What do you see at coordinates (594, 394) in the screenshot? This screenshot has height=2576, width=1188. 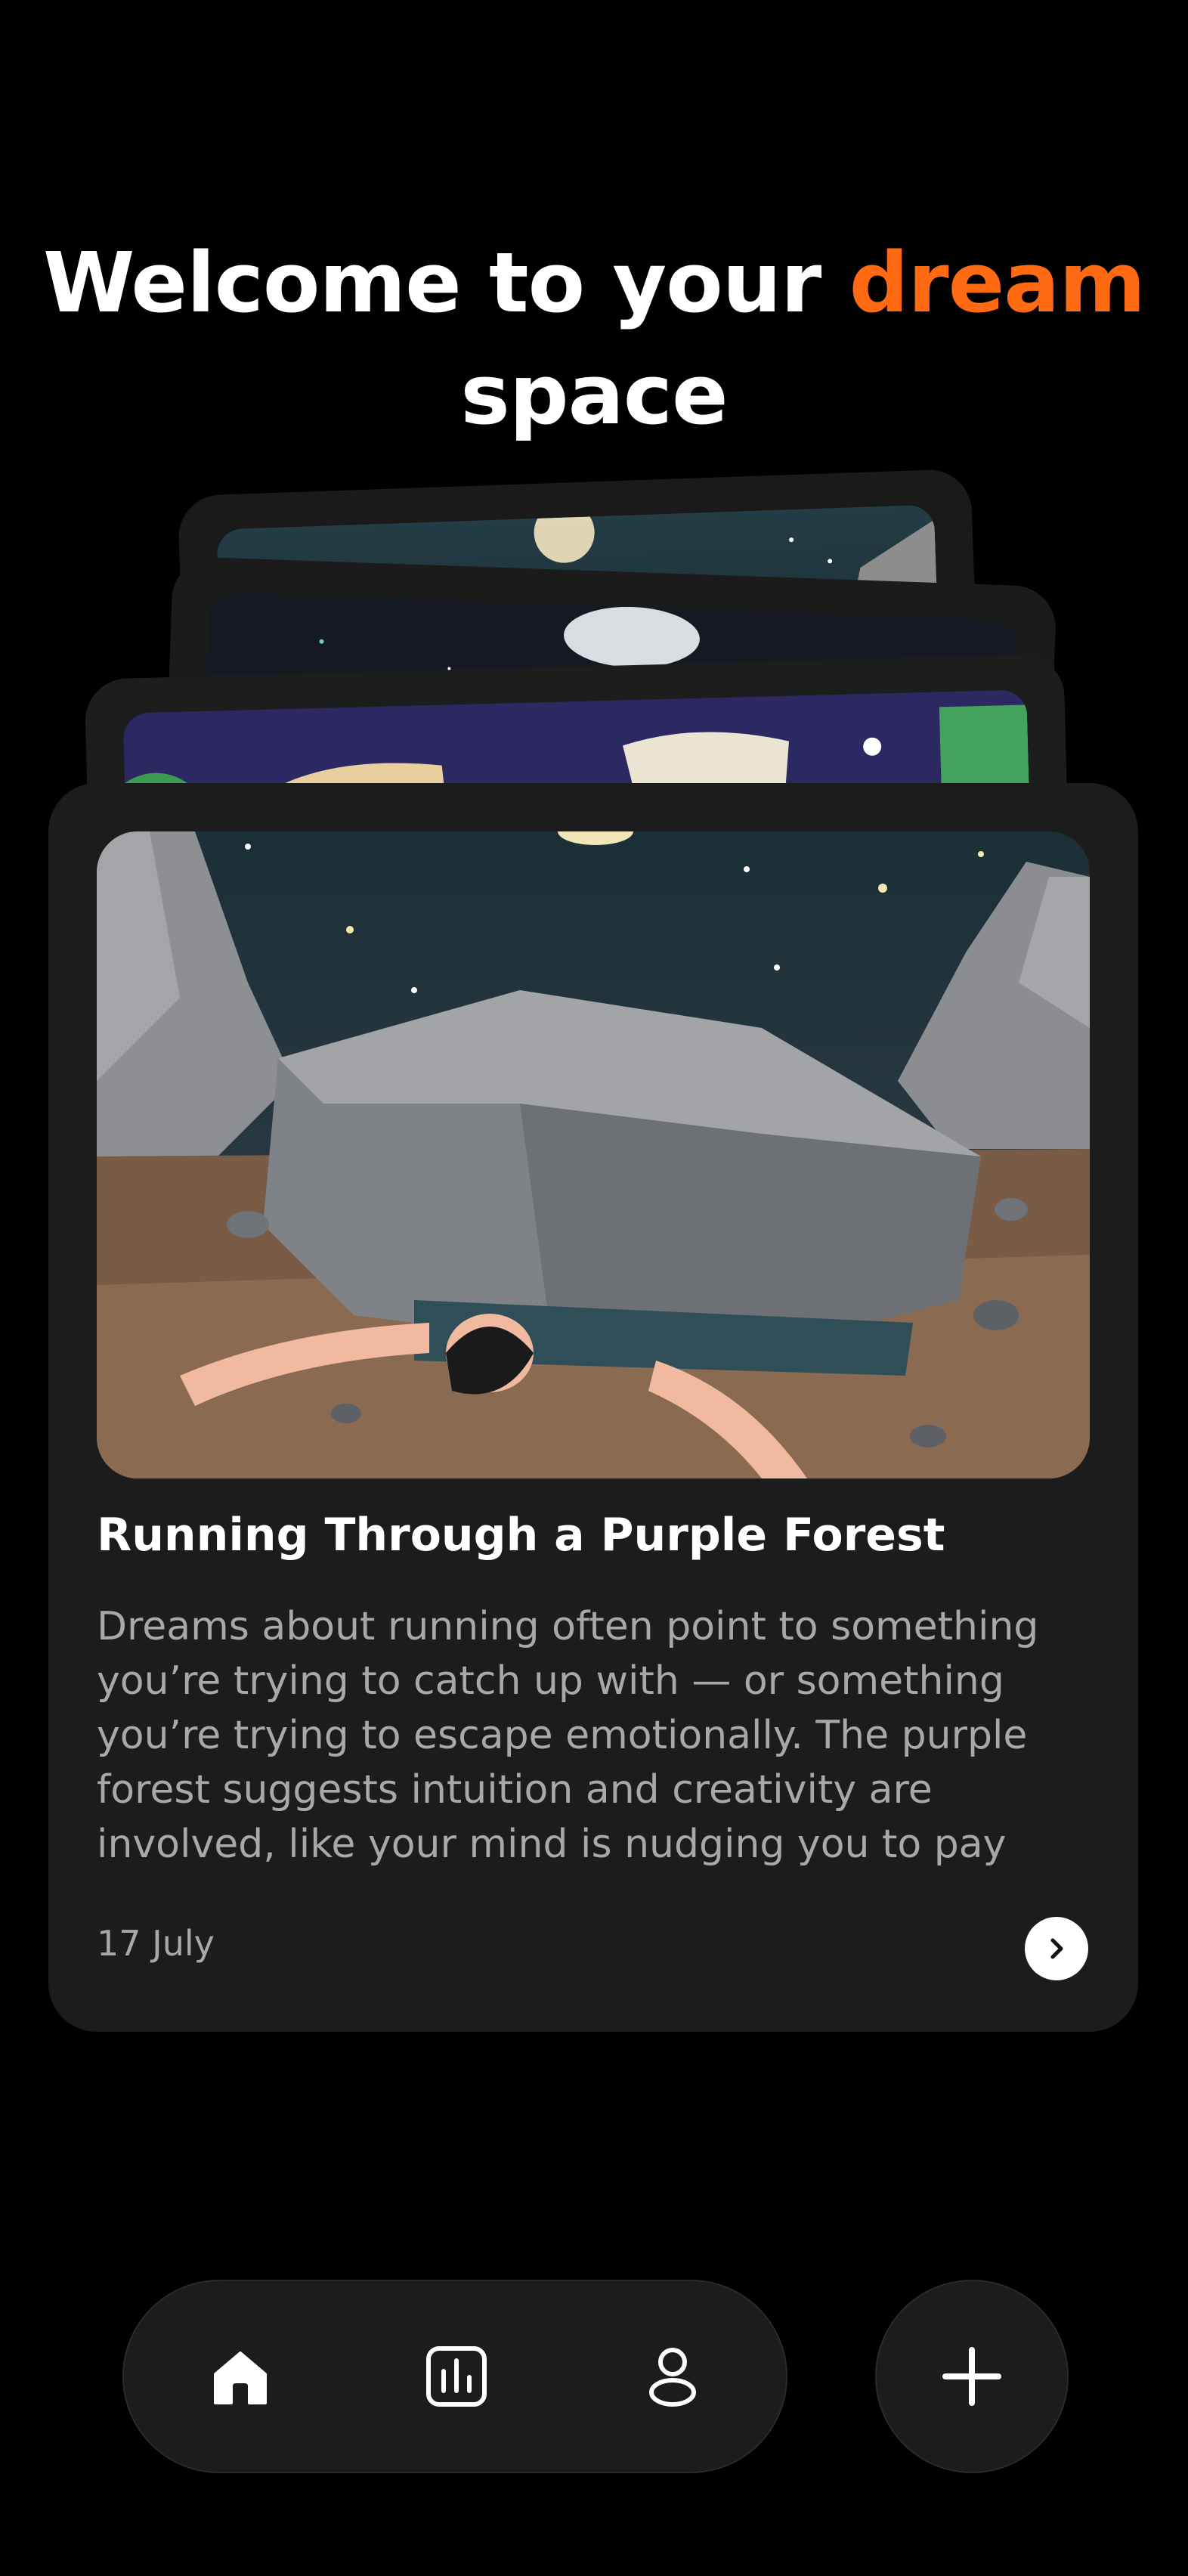 I see `title-part2: space` at bounding box center [594, 394].